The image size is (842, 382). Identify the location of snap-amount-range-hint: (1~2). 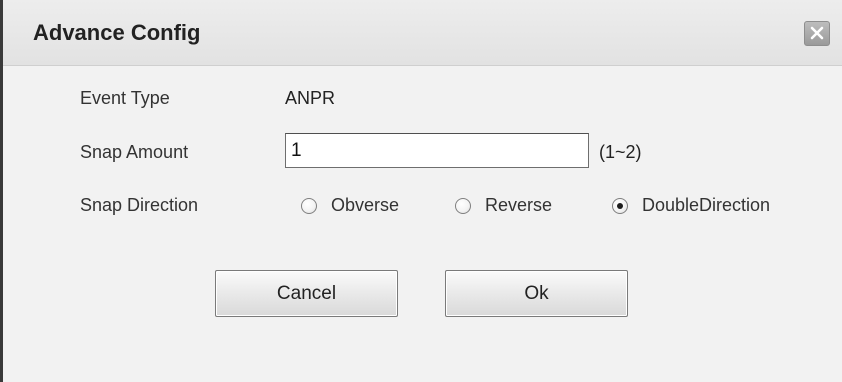
(620, 152).